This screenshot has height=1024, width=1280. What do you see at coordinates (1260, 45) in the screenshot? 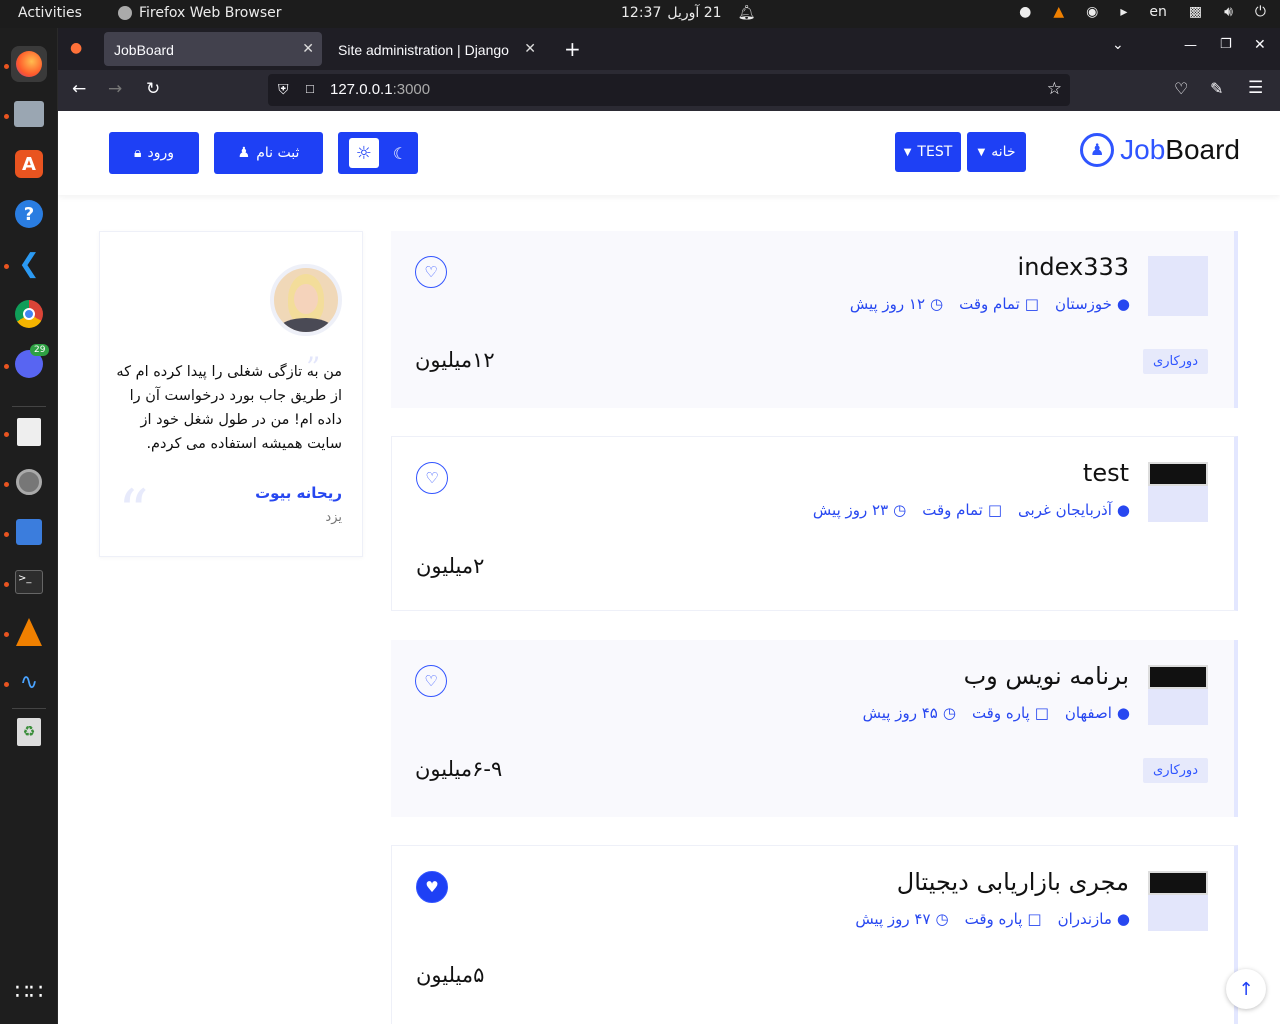
I see `close-window-icon: ✕` at bounding box center [1260, 45].